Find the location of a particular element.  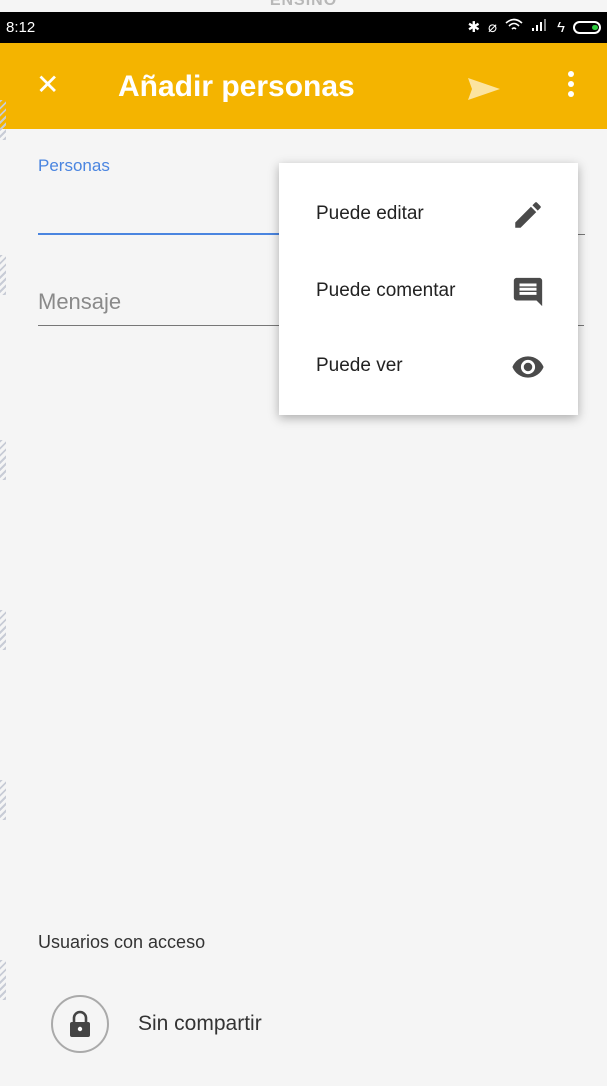

message-placeholder: Mensaje is located at coordinates (80, 301).